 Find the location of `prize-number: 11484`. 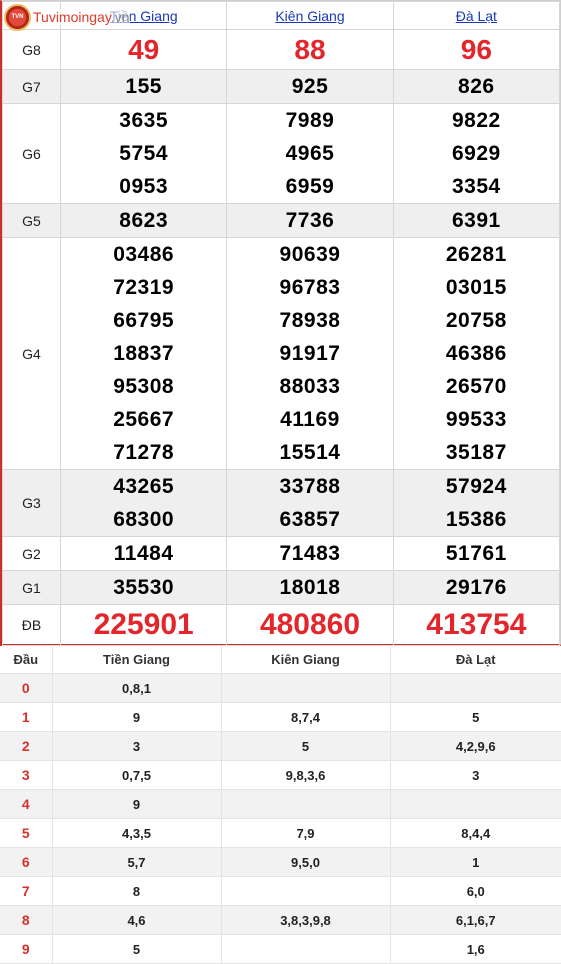

prize-number: 11484 is located at coordinates (143, 553).